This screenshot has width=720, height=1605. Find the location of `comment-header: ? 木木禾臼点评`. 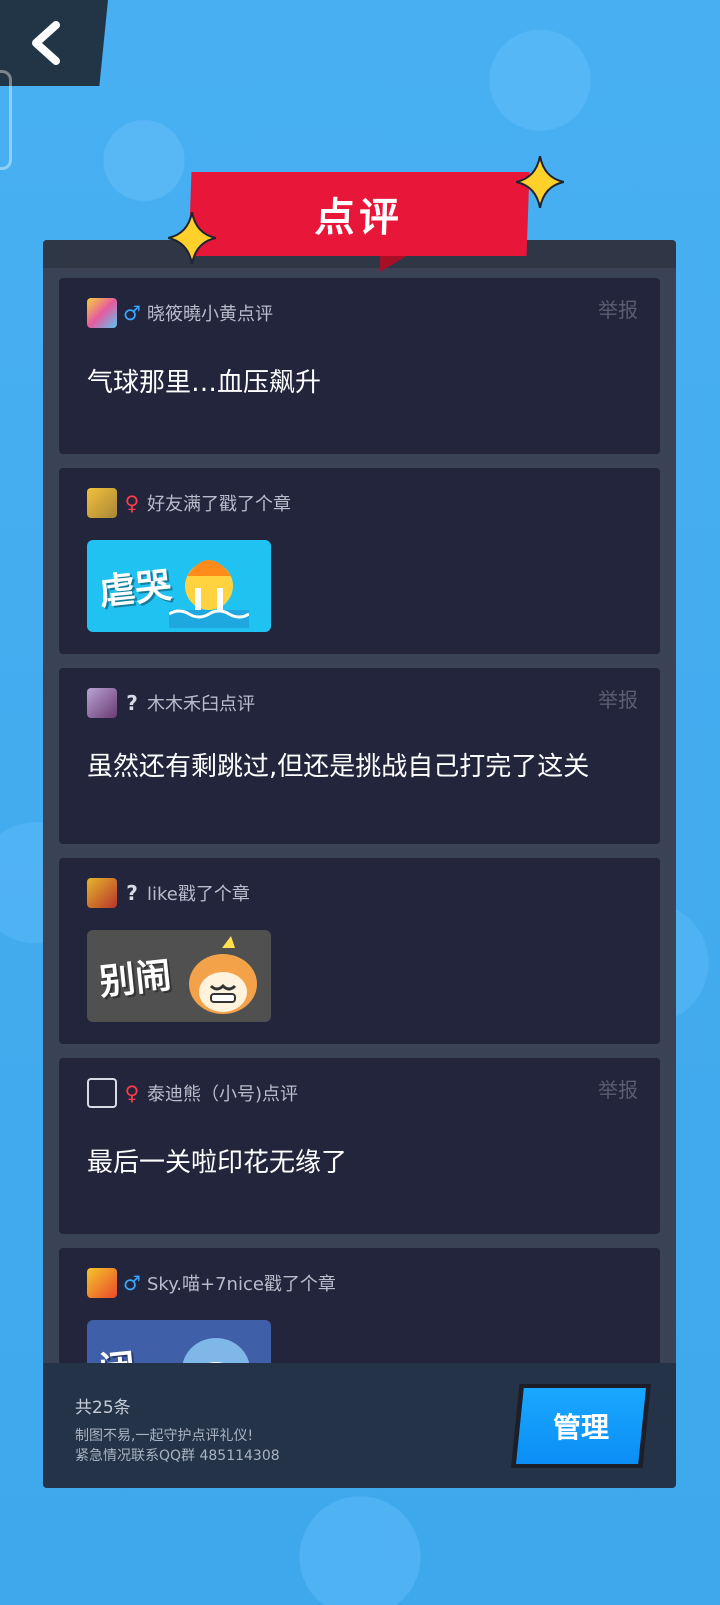

comment-header: ? 木木禾臼点评 is located at coordinates (359, 703).